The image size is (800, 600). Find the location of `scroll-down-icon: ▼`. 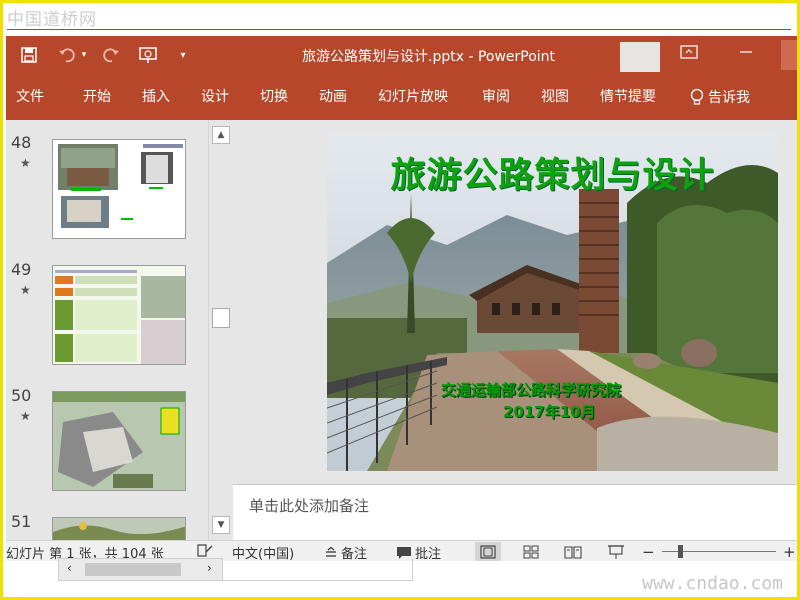

scroll-down-icon: ▼ is located at coordinates (221, 525).